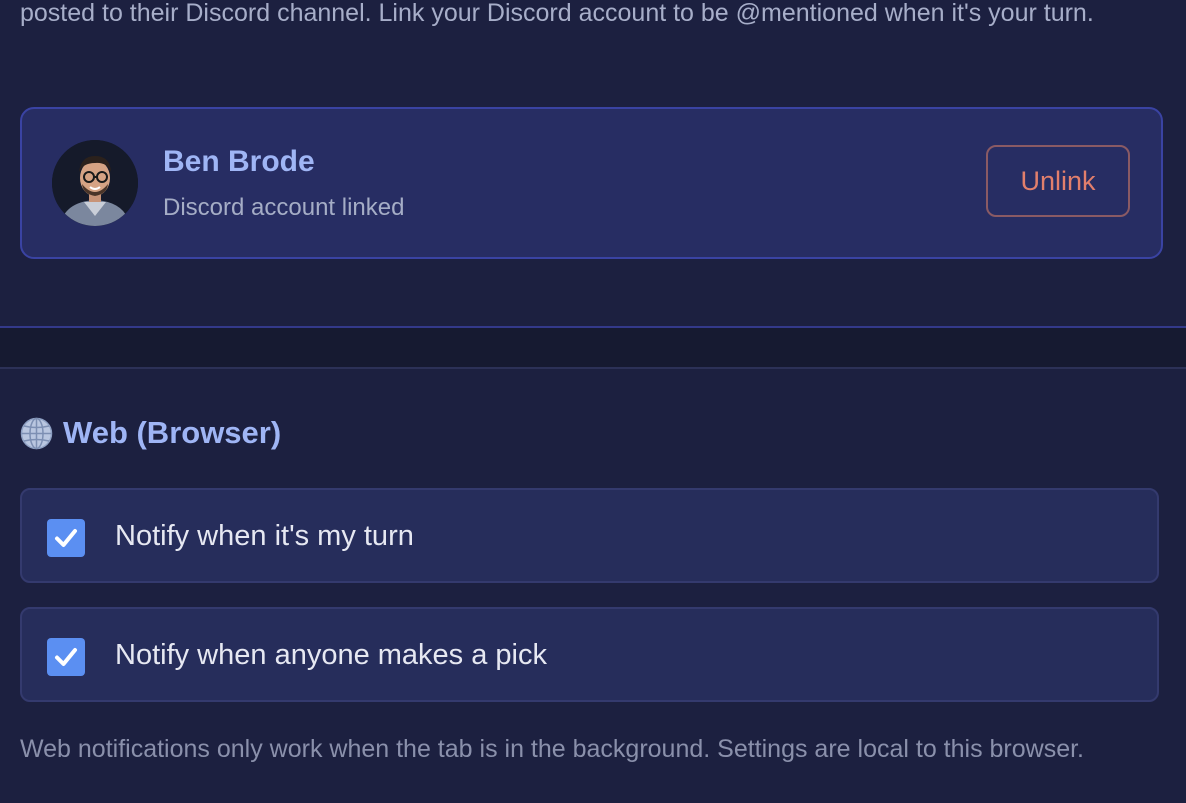  I want to click on unlink-button: Unlink, so click(1058, 181).